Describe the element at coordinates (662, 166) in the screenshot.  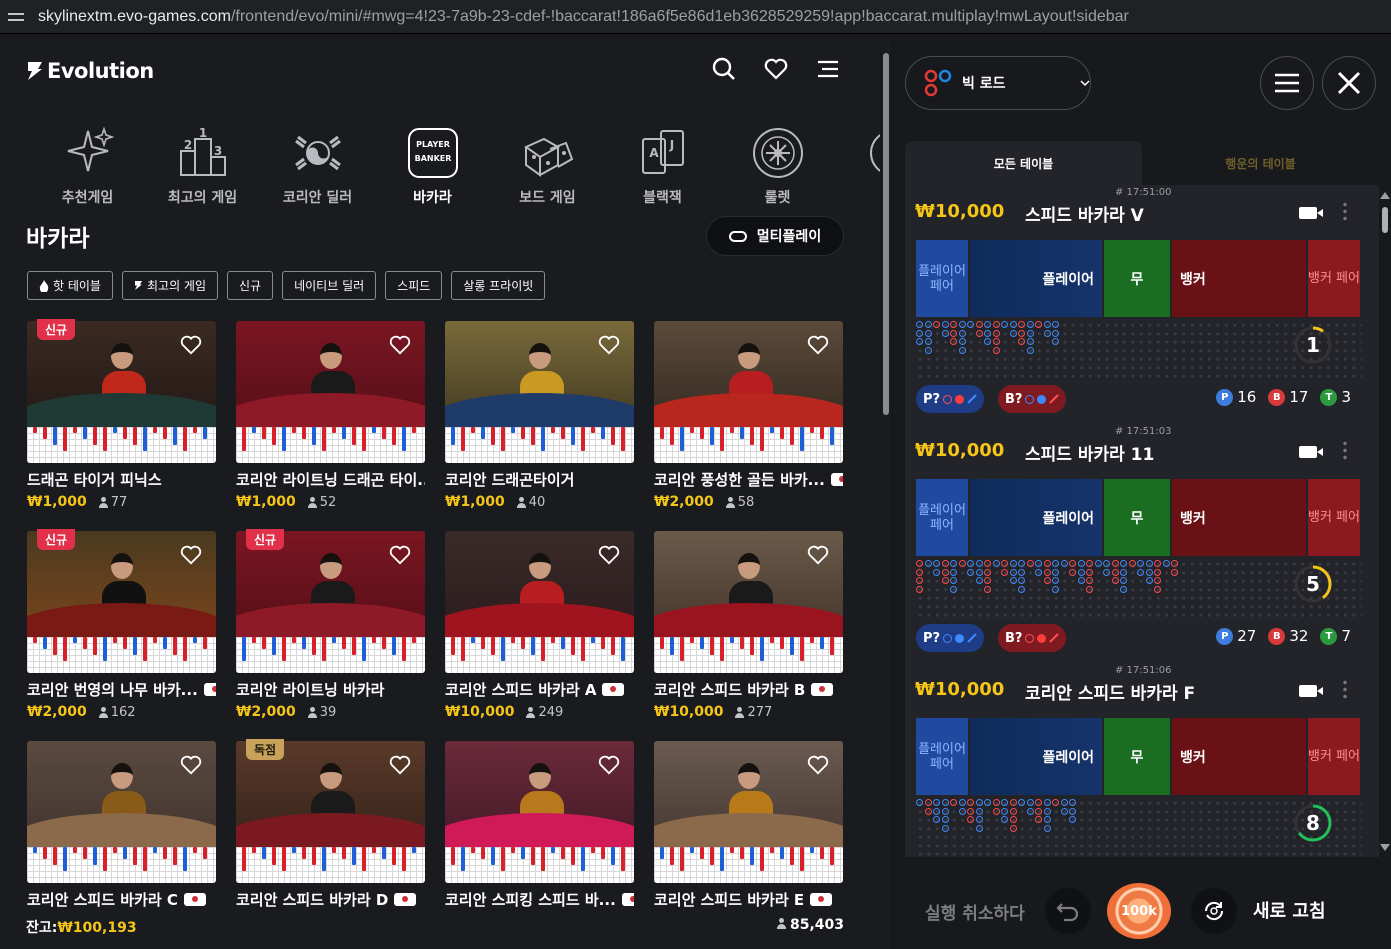
I see `category-cards: A J 블랙잭` at that location.